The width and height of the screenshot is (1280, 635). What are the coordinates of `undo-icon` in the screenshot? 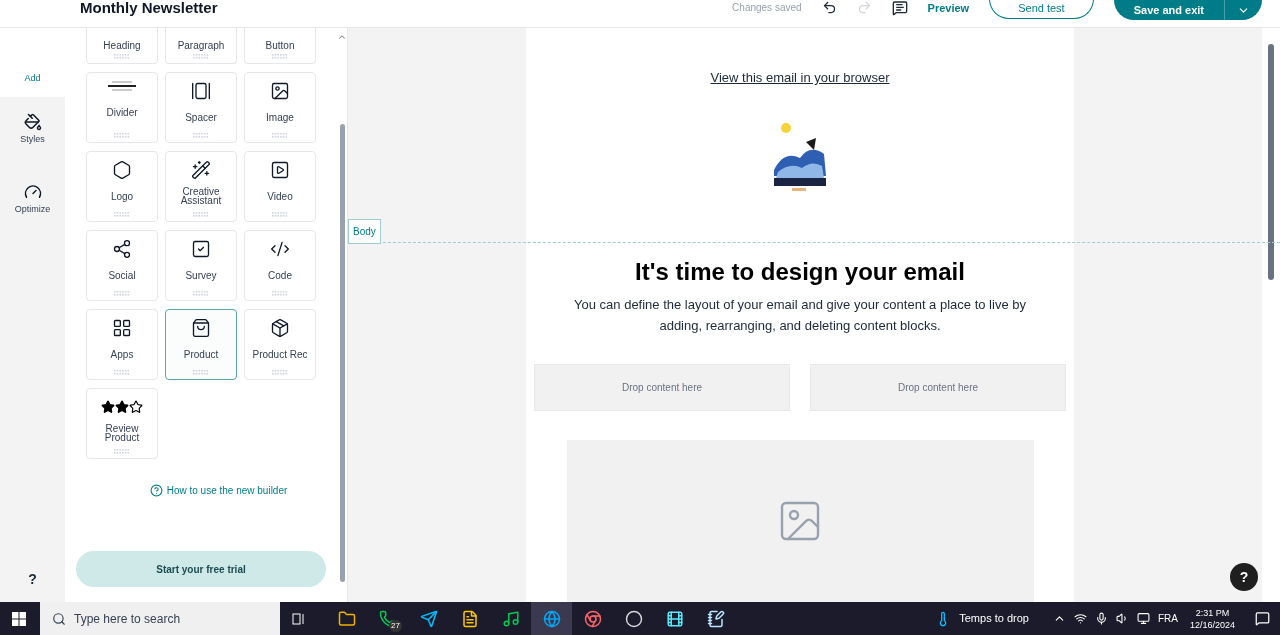 It's located at (829, 7).